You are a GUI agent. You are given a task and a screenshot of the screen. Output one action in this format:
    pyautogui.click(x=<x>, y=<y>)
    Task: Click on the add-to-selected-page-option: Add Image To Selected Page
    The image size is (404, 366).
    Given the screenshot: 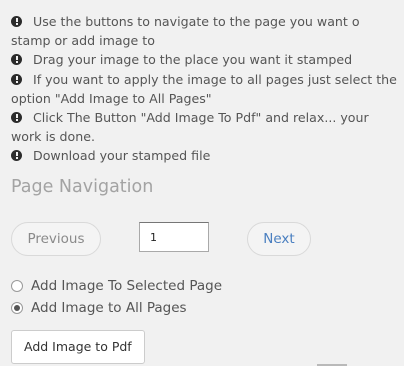 What is the action you would take?
    pyautogui.click(x=116, y=286)
    